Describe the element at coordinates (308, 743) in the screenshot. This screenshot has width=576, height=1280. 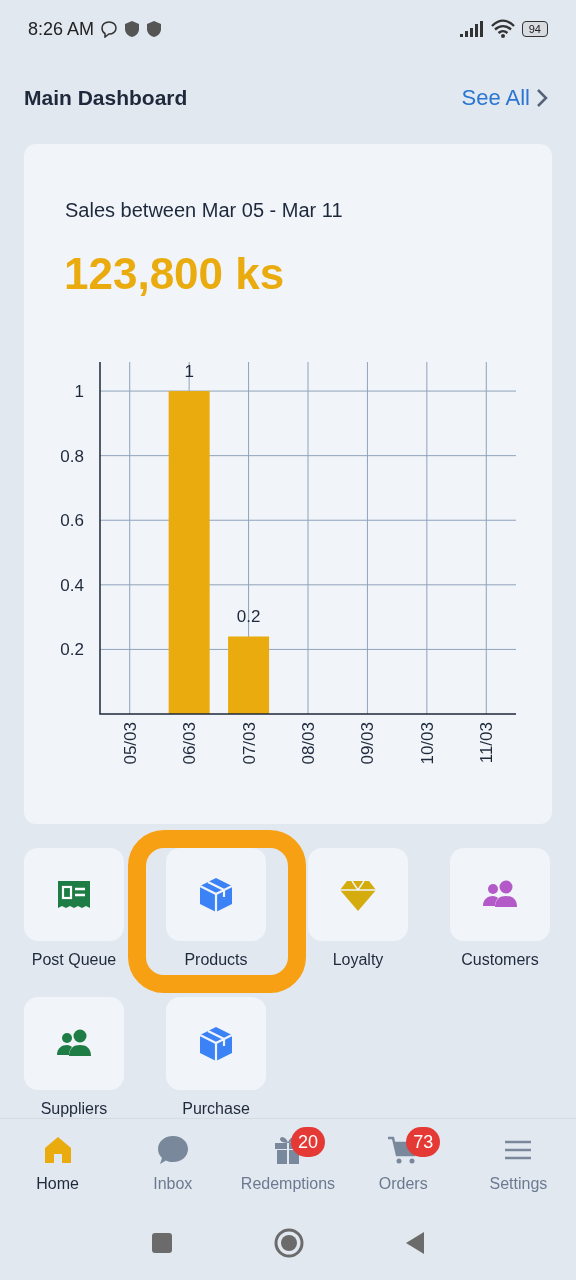
I see `axis-category-label: 08/03` at that location.